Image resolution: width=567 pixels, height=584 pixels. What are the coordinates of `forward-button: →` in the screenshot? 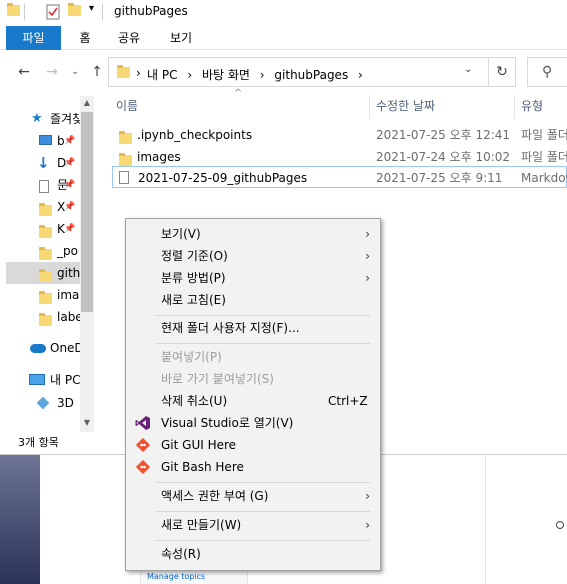 It's located at (52, 72).